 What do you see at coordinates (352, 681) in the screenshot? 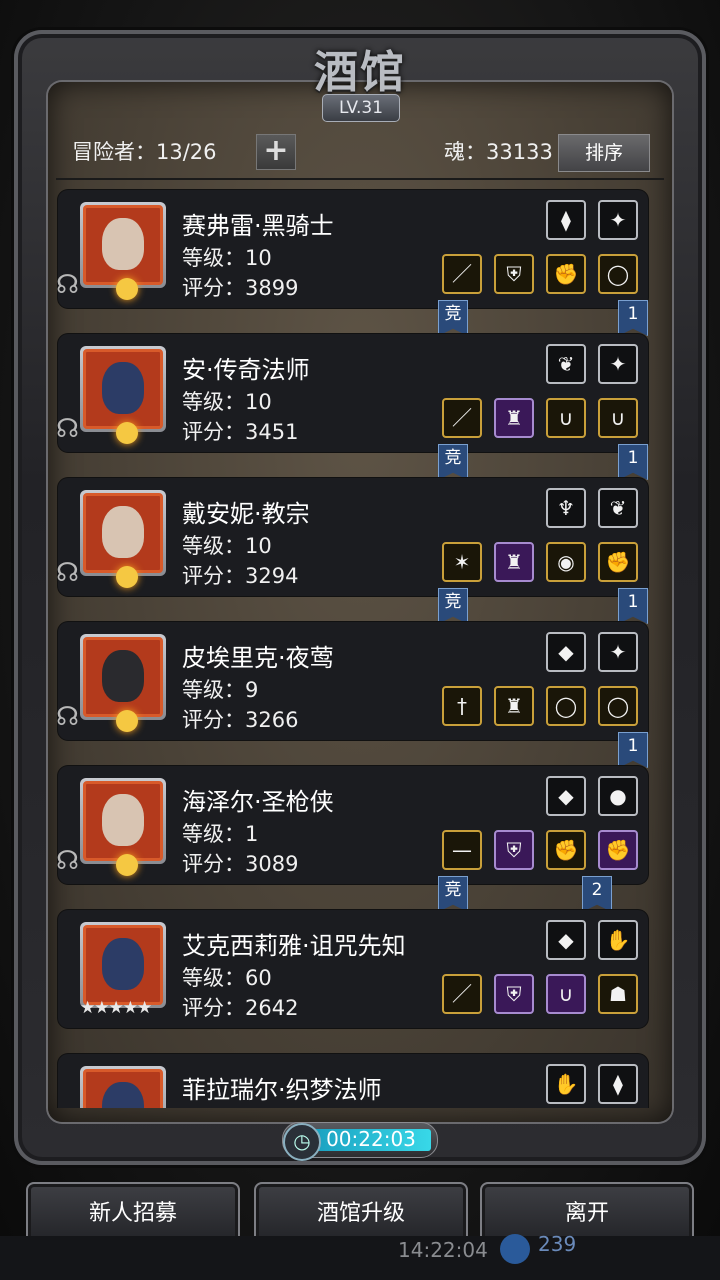
I see `hero-row: ☊ 皮埃里克·夜莺 等级：9 评分：3266 ◆ ✦ † ♜ ◯ ◯` at bounding box center [352, 681].